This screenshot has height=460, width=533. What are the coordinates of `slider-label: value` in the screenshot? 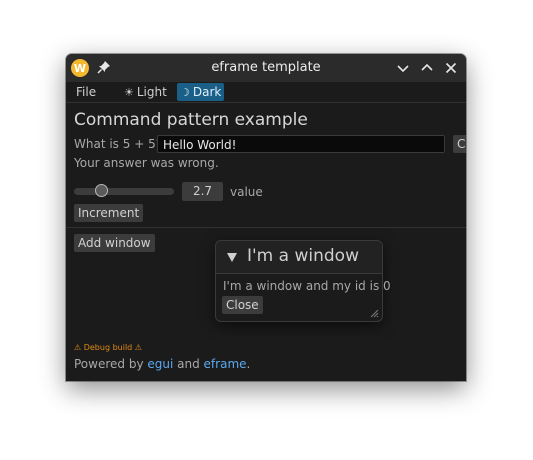 It's located at (246, 192).